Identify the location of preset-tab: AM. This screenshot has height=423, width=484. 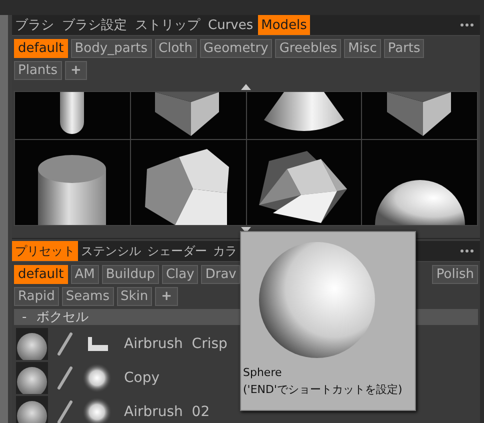
(84, 274).